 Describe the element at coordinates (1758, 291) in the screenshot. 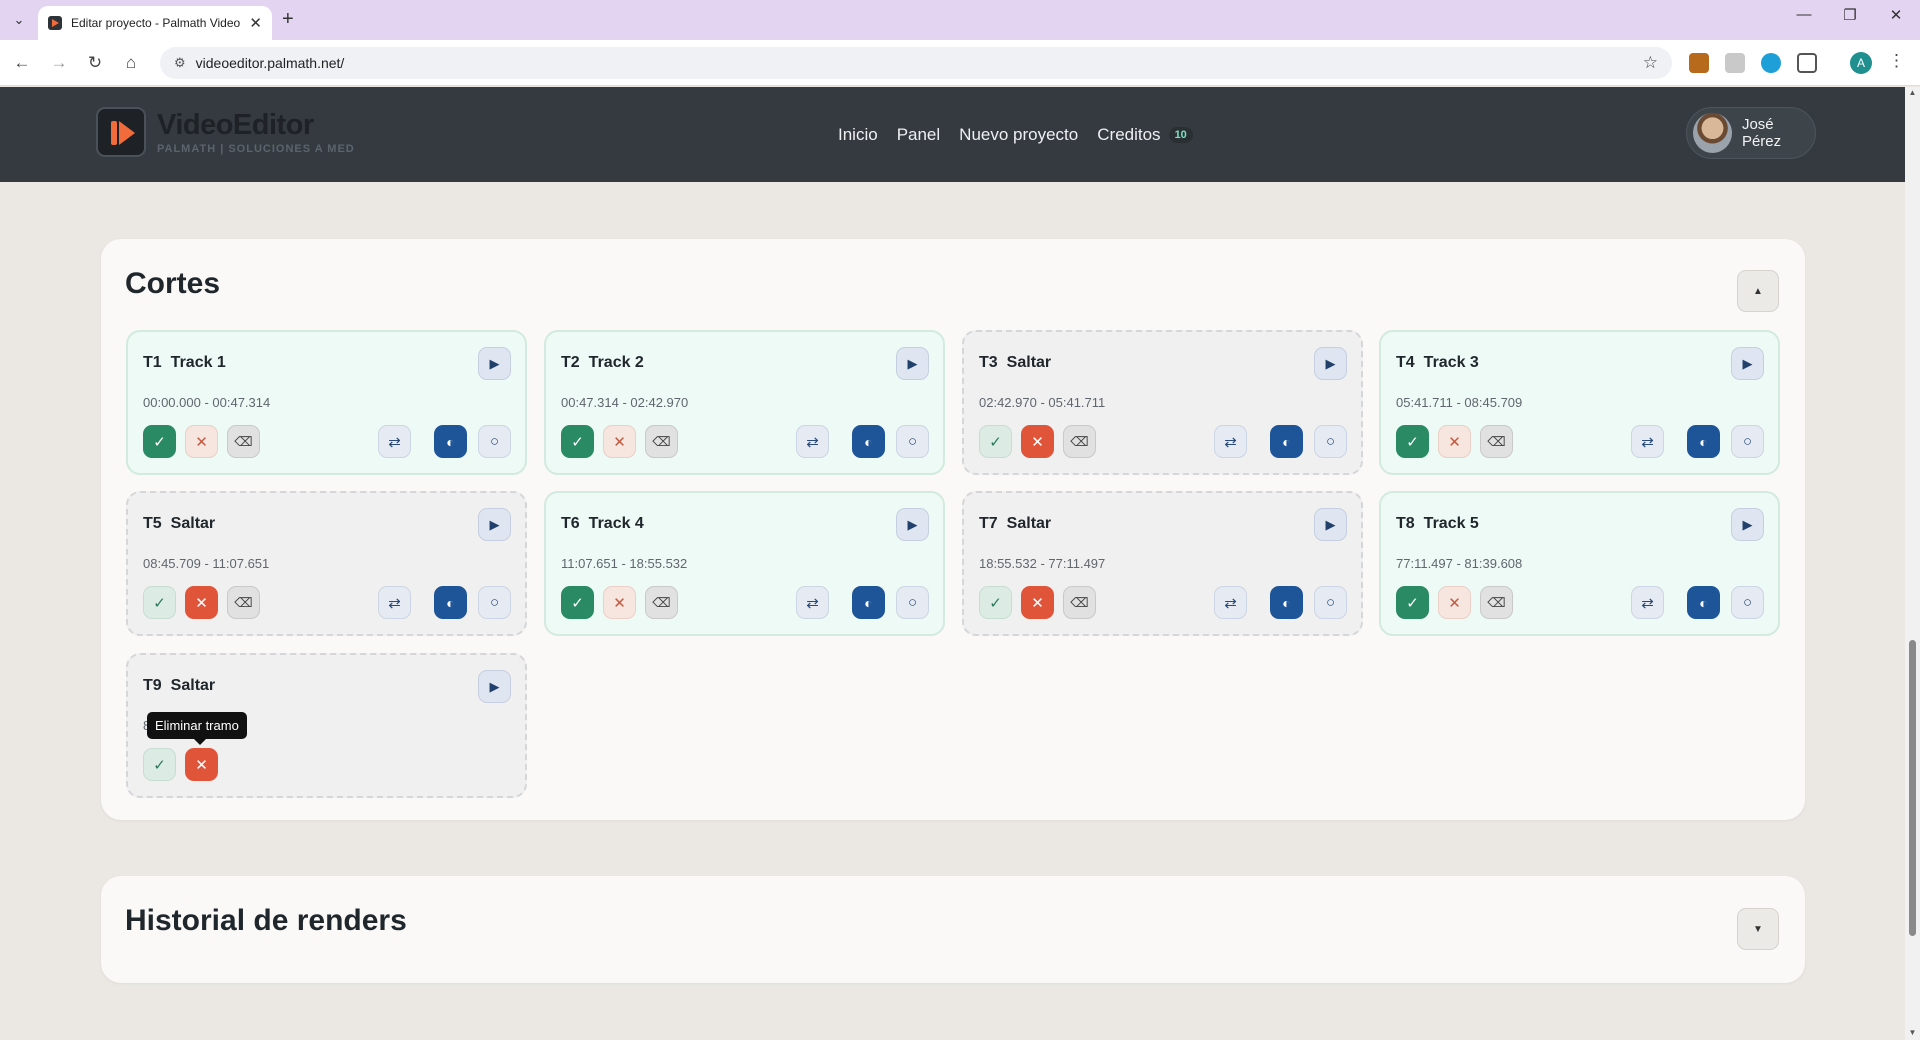

I see `collapse-cortes-button: ▲` at that location.